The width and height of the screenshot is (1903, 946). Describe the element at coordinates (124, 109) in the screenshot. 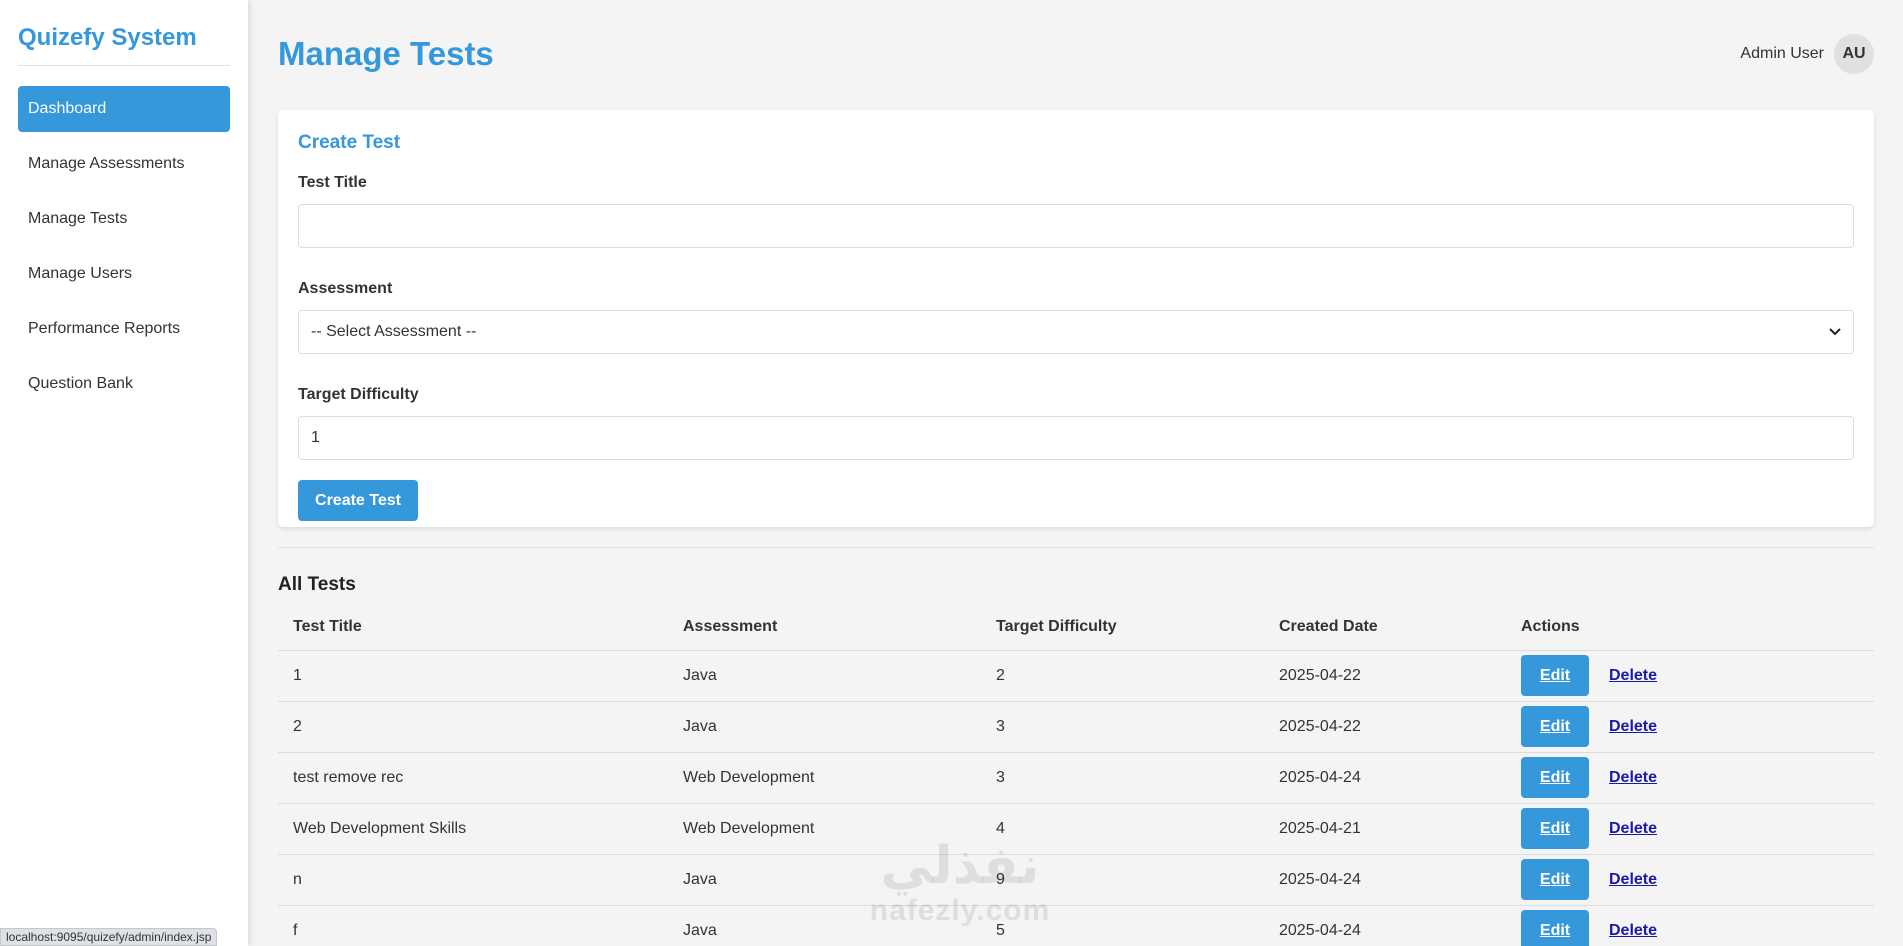

I see `sidebar-item-dashboard: Dashboard` at that location.